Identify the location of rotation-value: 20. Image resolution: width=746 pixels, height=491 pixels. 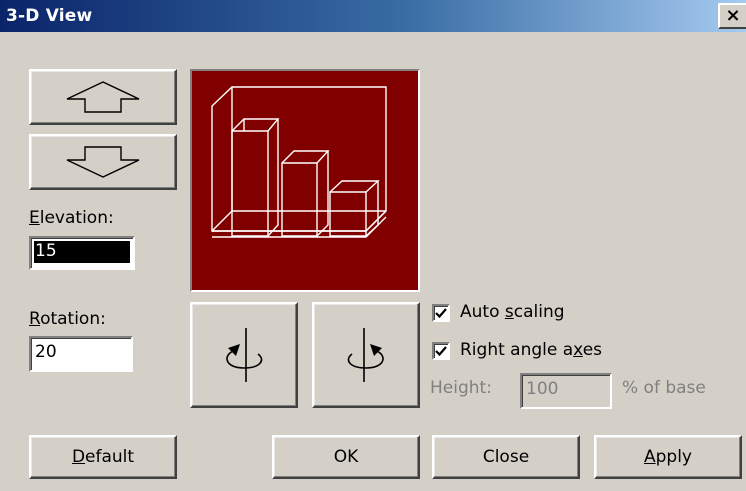
(46, 352).